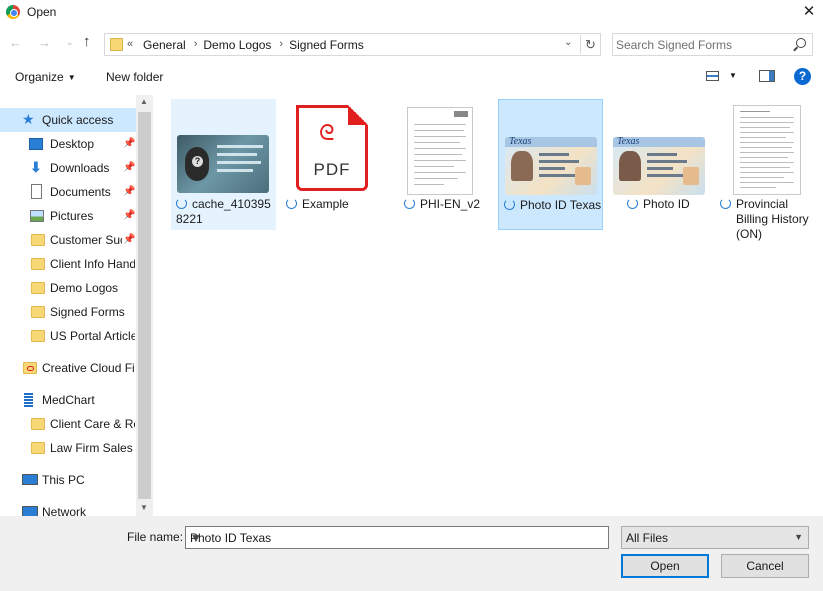 The image size is (823, 591). I want to click on file-item-photo-id-texas: Texas Photo ID Texas, so click(550, 164).